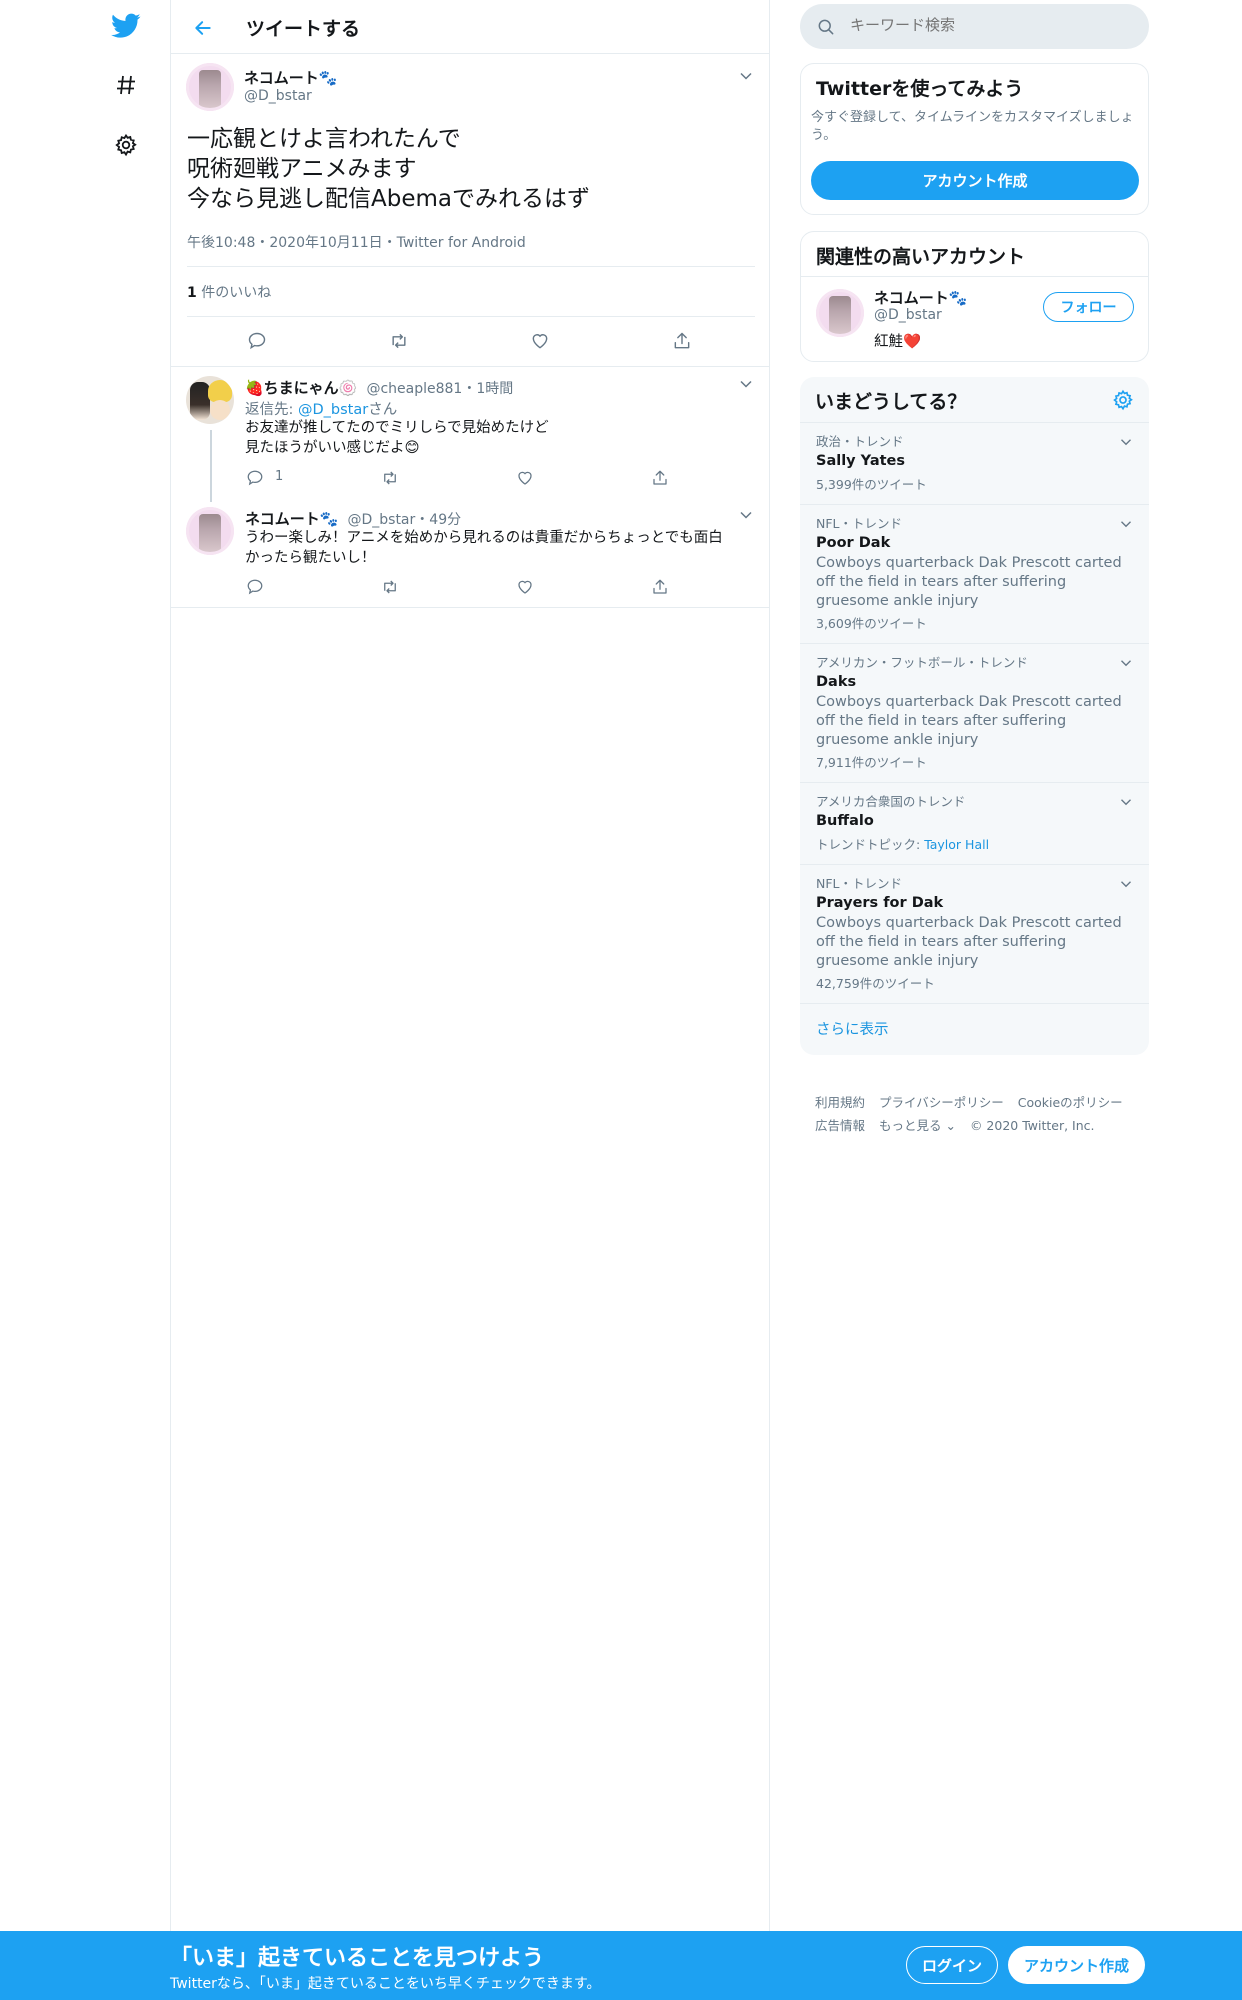 This screenshot has height=2000, width=1242. What do you see at coordinates (871, 623) in the screenshot?
I see `trend-count: 3,609件のツイート` at bounding box center [871, 623].